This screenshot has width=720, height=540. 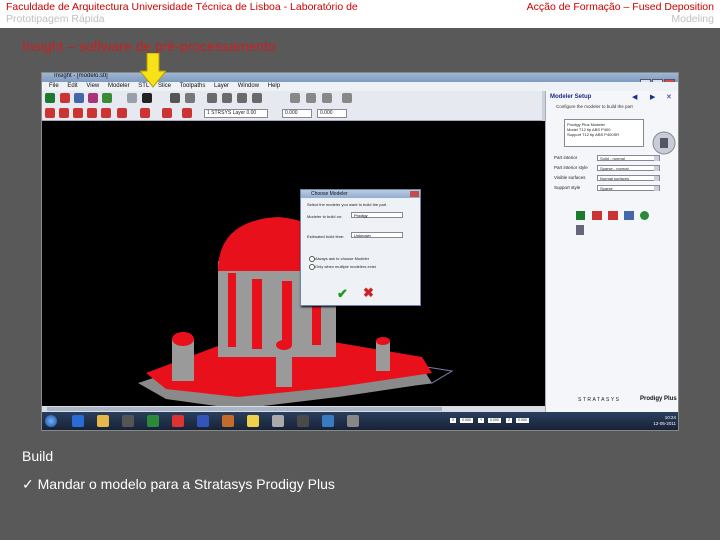 What do you see at coordinates (212, 98) in the screenshot?
I see `zoom-in-icon` at bounding box center [212, 98].